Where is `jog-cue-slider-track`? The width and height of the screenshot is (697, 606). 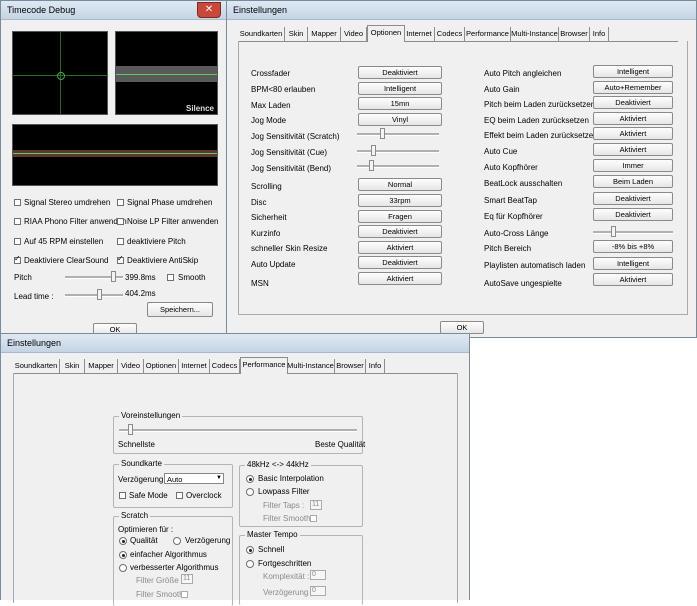 jog-cue-slider-track is located at coordinates (398, 151).